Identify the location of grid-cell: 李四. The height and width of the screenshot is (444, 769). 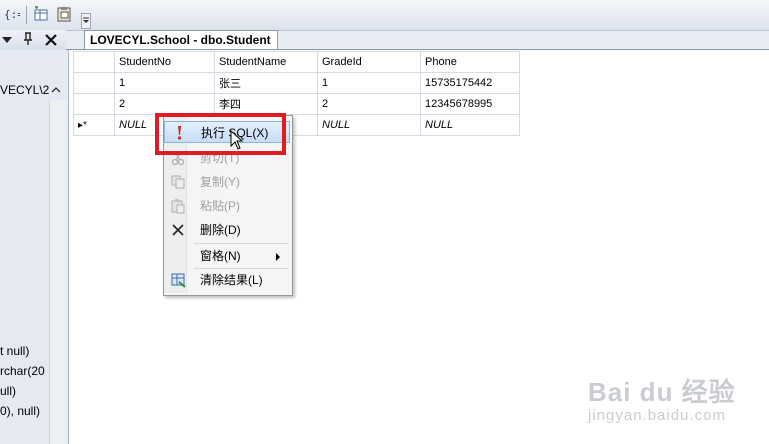
(266, 104).